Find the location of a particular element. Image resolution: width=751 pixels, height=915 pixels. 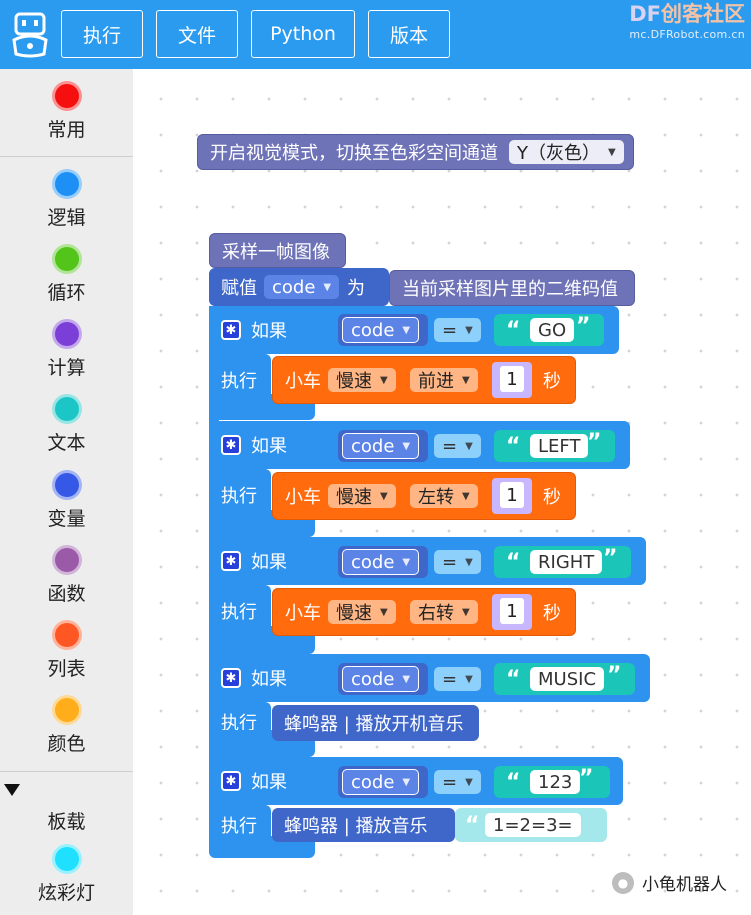

text-literal-value: 123 is located at coordinates (555, 782).